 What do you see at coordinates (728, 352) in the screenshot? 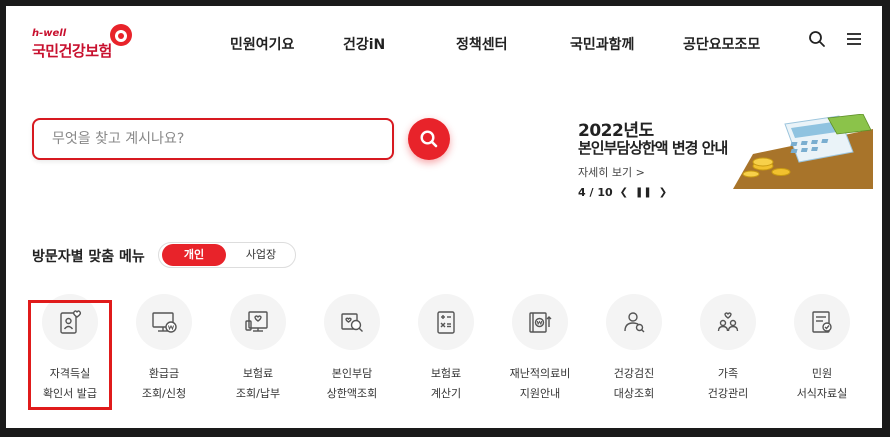
I see `menu-item-family-health: 가족 건강관리` at bounding box center [728, 352].